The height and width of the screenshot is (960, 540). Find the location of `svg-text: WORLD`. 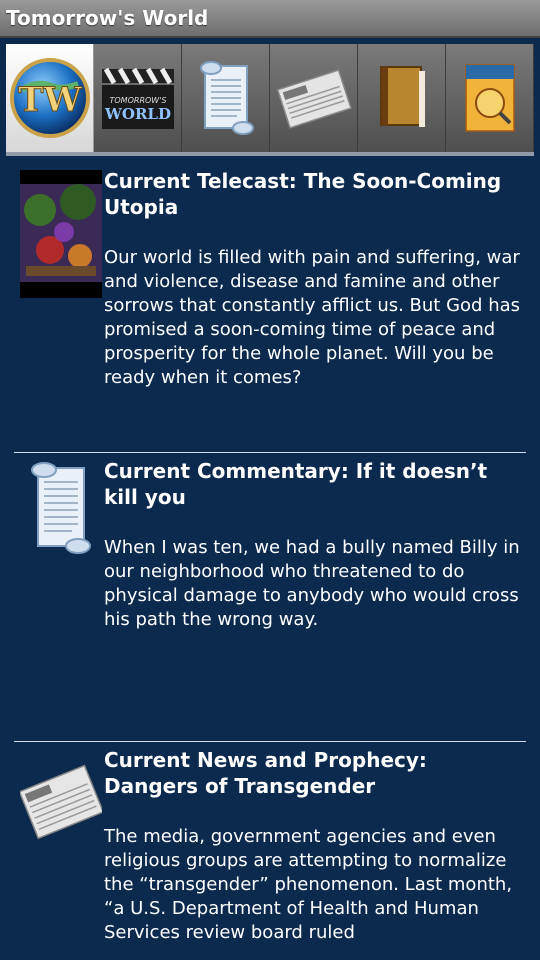

svg-text: WORLD is located at coordinates (137, 114).